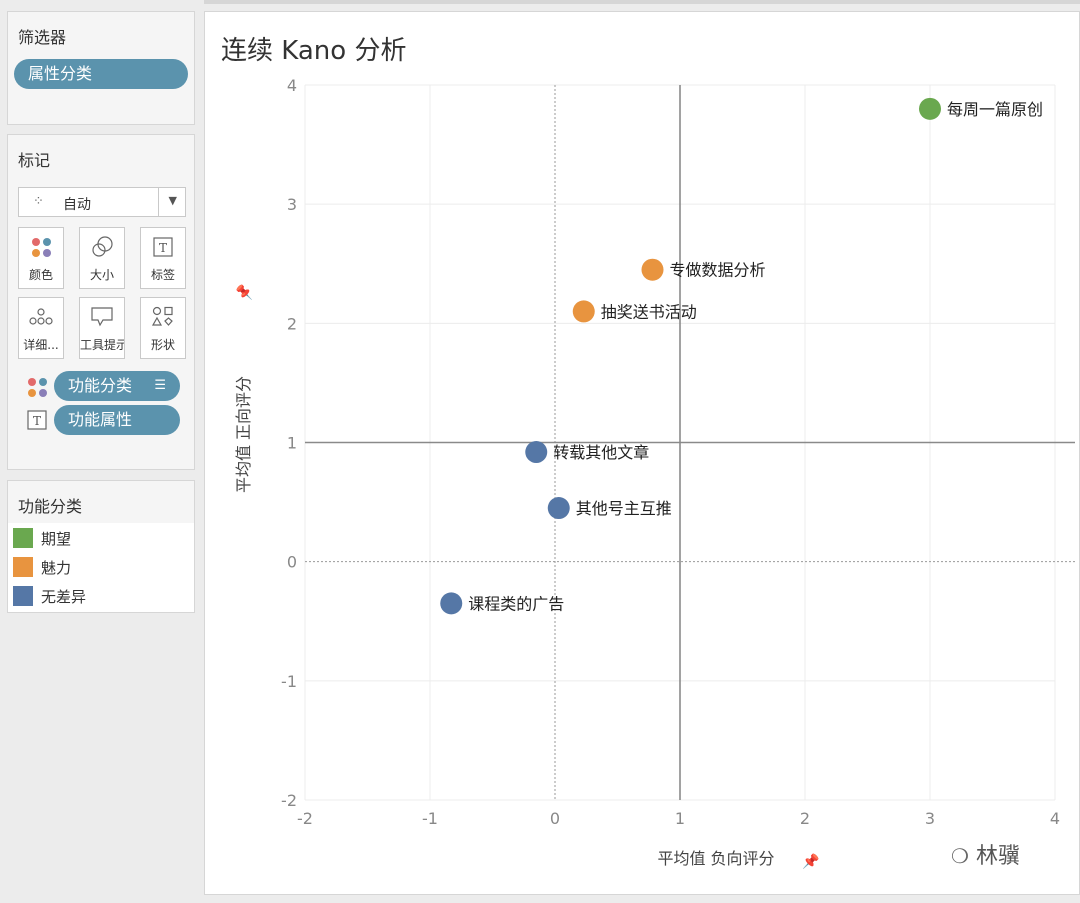 The height and width of the screenshot is (903, 1080). Describe the element at coordinates (101, 74) in the screenshot. I see `filter-pill-attribute-category: 属性分类` at that location.